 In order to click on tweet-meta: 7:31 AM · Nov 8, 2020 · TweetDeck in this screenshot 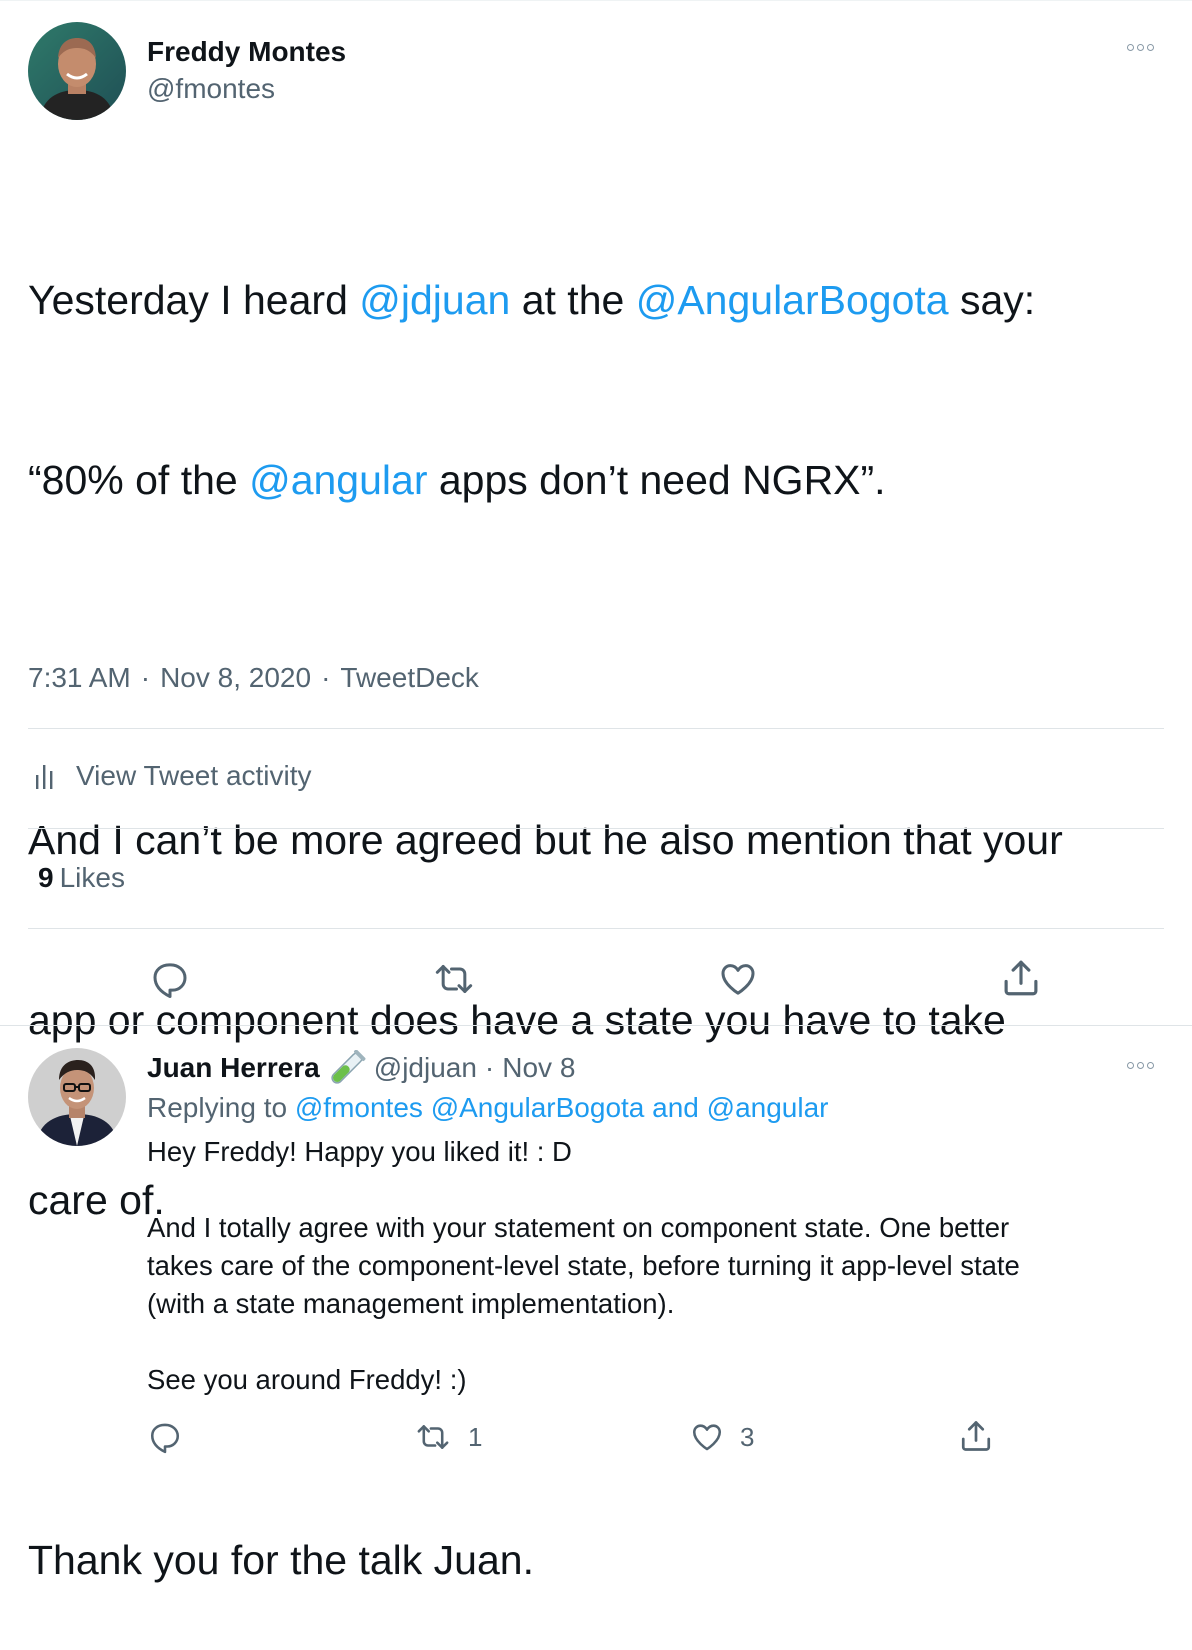, I will do `click(253, 678)`.